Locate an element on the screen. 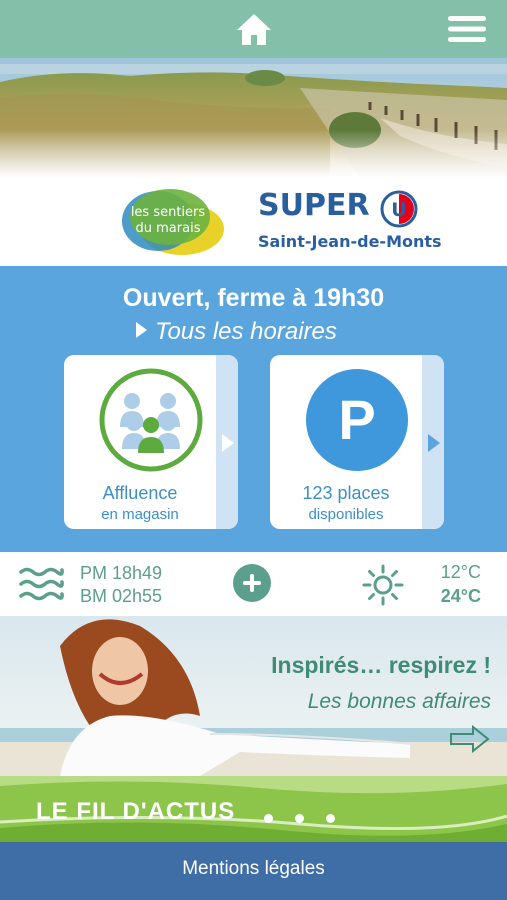 This screenshot has width=507, height=900. more-weather-button is located at coordinates (252, 583).